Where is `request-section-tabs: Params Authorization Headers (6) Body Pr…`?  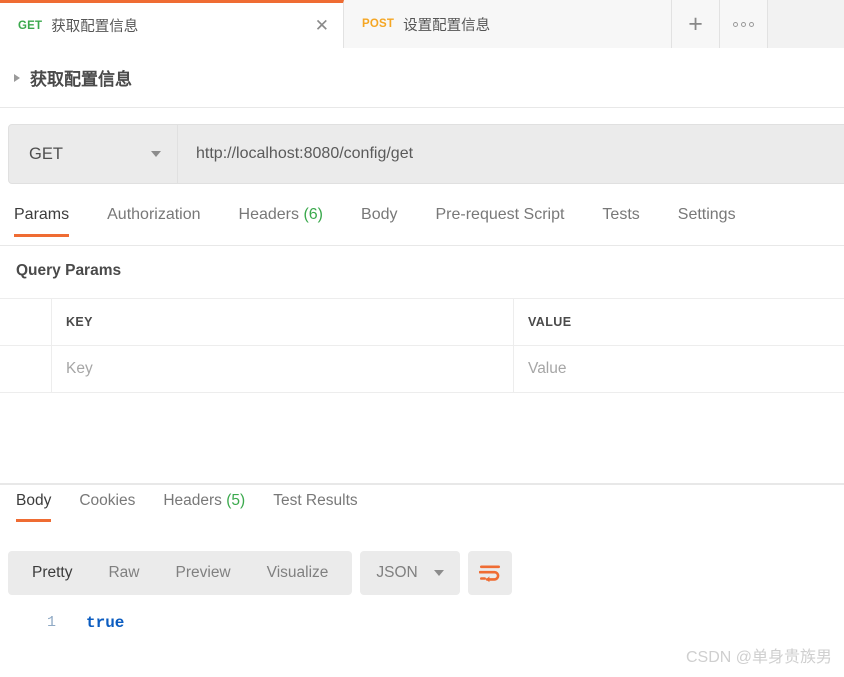
request-section-tabs: Params Authorization Headers (6) Body Pr… is located at coordinates (422, 226).